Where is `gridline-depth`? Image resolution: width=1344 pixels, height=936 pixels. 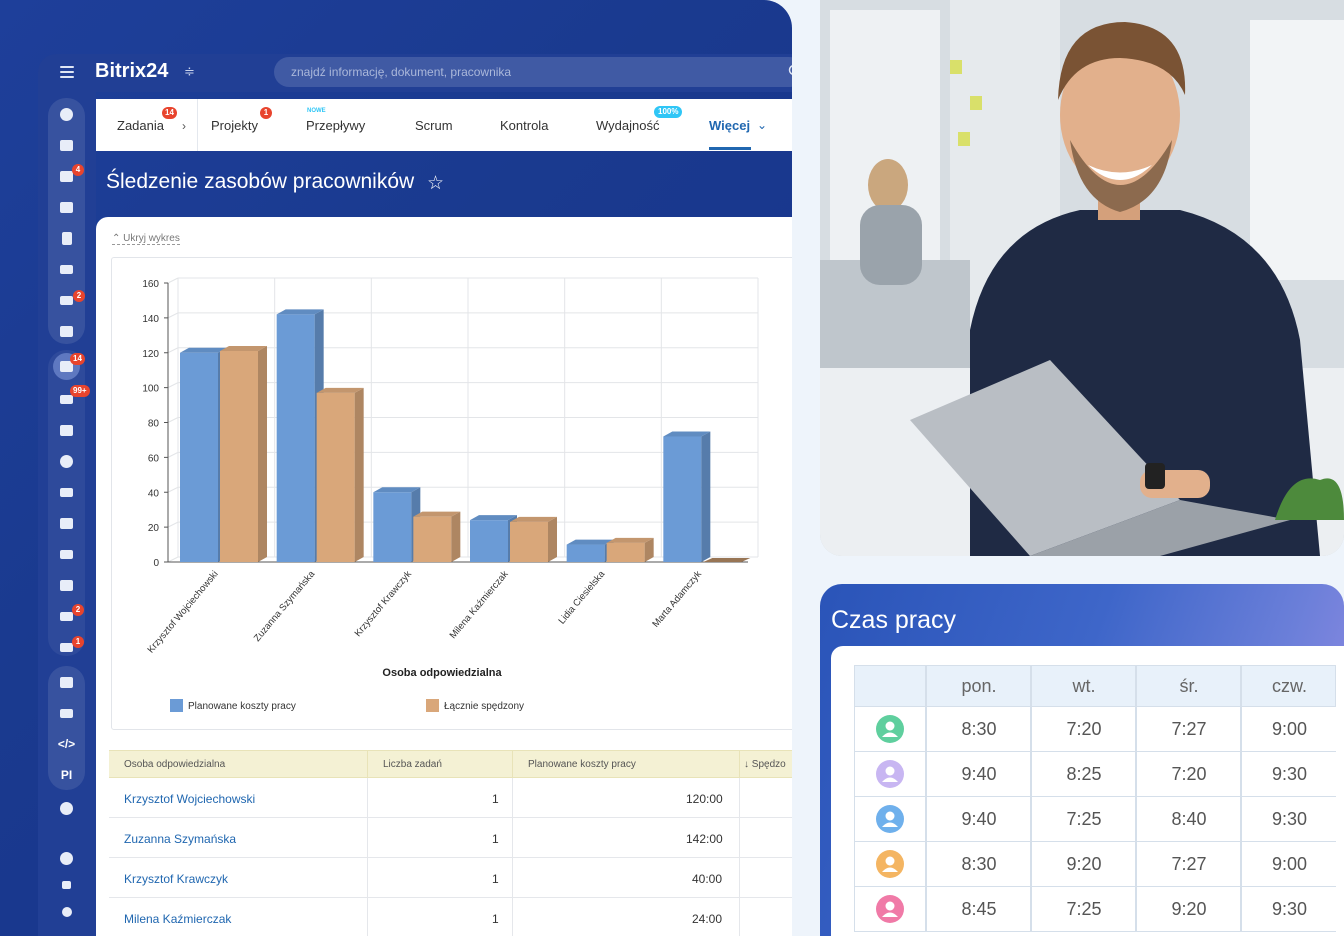
gridline-depth is located at coordinates (173, 454).